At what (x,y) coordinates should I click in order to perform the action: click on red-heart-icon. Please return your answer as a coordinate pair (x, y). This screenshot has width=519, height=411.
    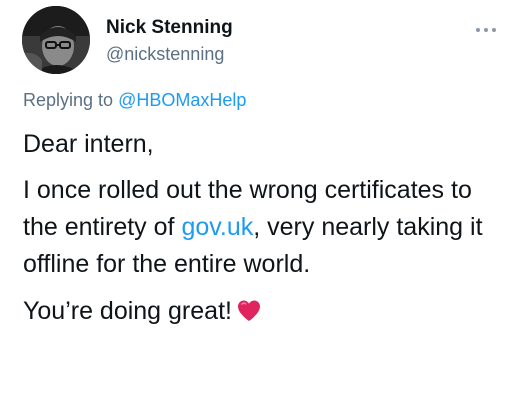
    Looking at the image, I should click on (248, 310).